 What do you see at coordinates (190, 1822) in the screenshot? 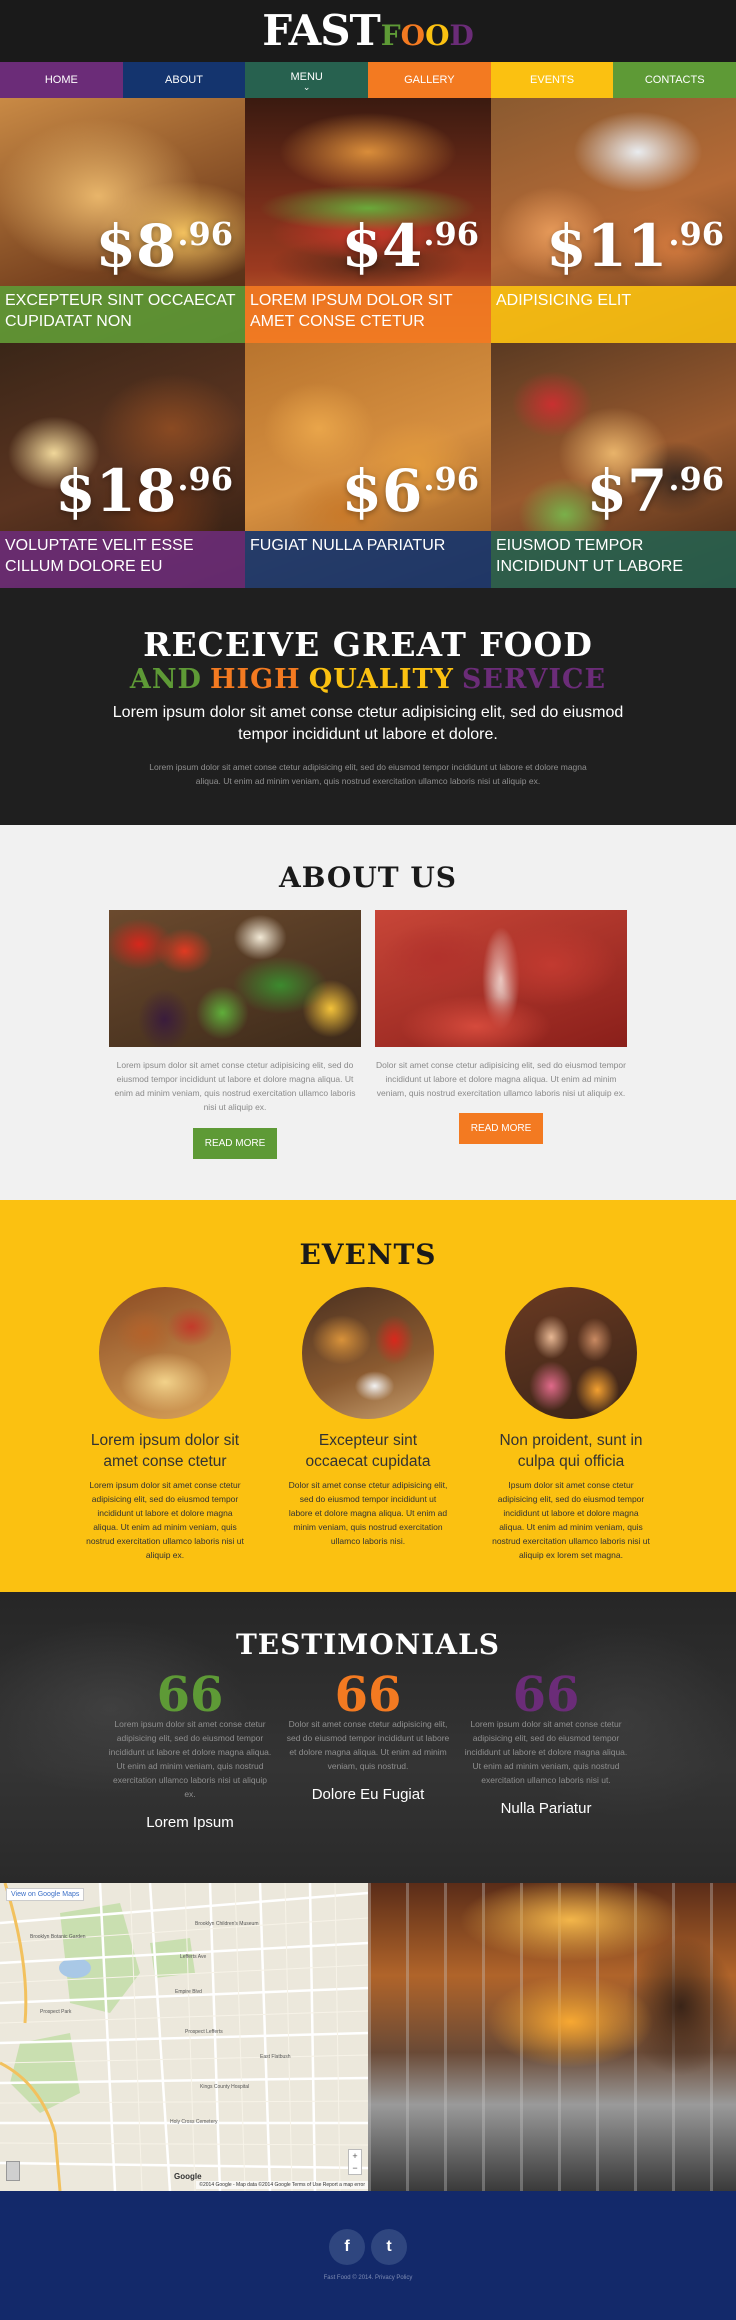
I see `testimonial-author: Lorem Ipsum` at bounding box center [190, 1822].